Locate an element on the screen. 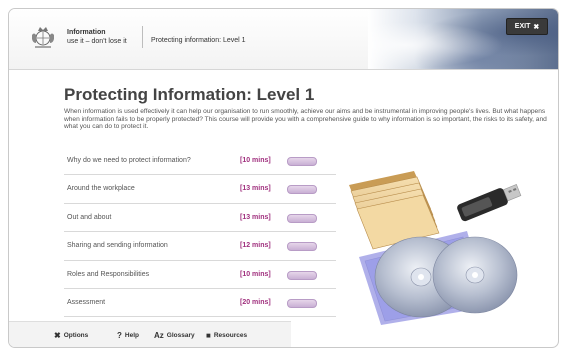 The image size is (563, 349). footer-toolbar: ✖ Options ? Help Az Glossary ■ Resources is located at coordinates (150, 334).